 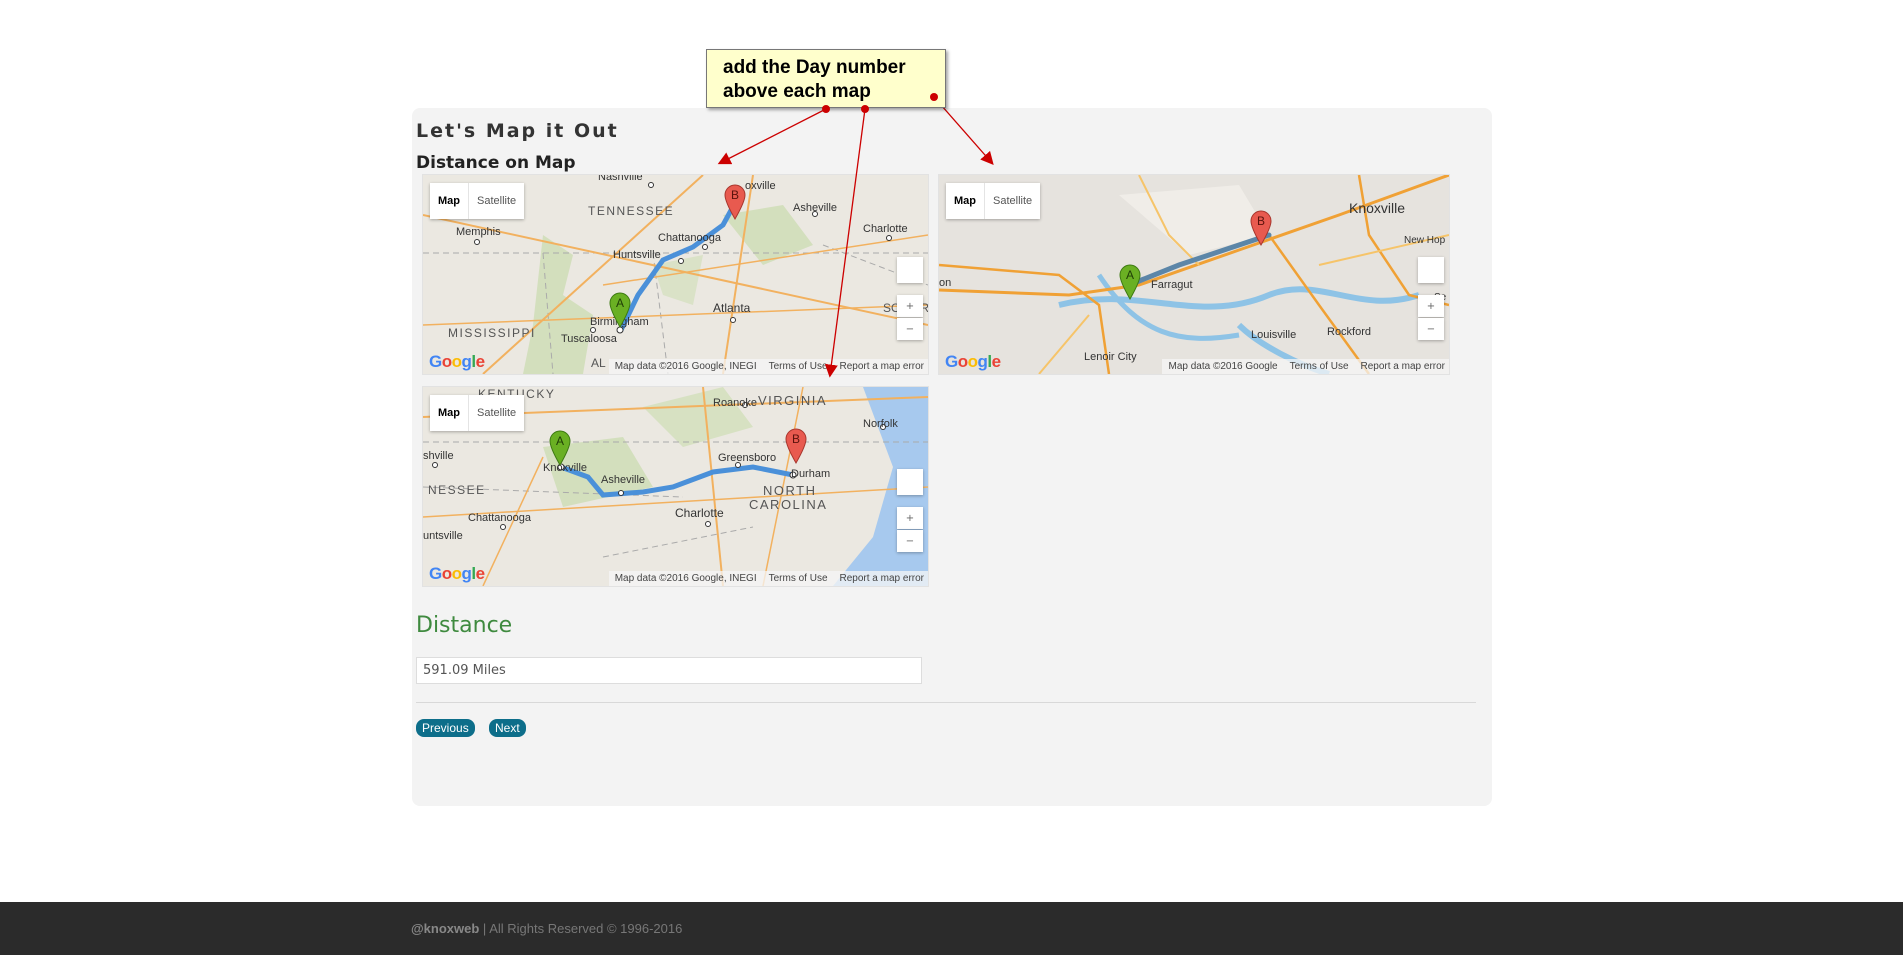 What do you see at coordinates (443, 536) in the screenshot?
I see `map-label: untsville` at bounding box center [443, 536].